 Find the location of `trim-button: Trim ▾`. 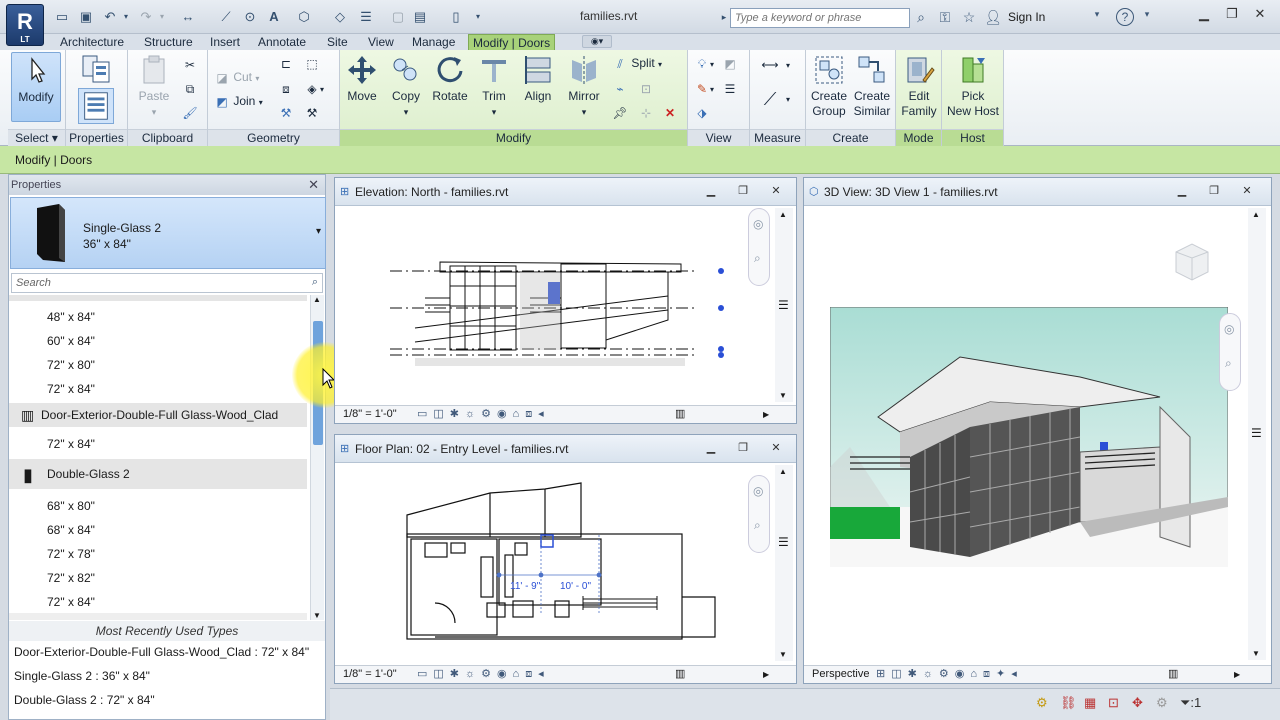

trim-button: Trim ▾ is located at coordinates (494, 86).